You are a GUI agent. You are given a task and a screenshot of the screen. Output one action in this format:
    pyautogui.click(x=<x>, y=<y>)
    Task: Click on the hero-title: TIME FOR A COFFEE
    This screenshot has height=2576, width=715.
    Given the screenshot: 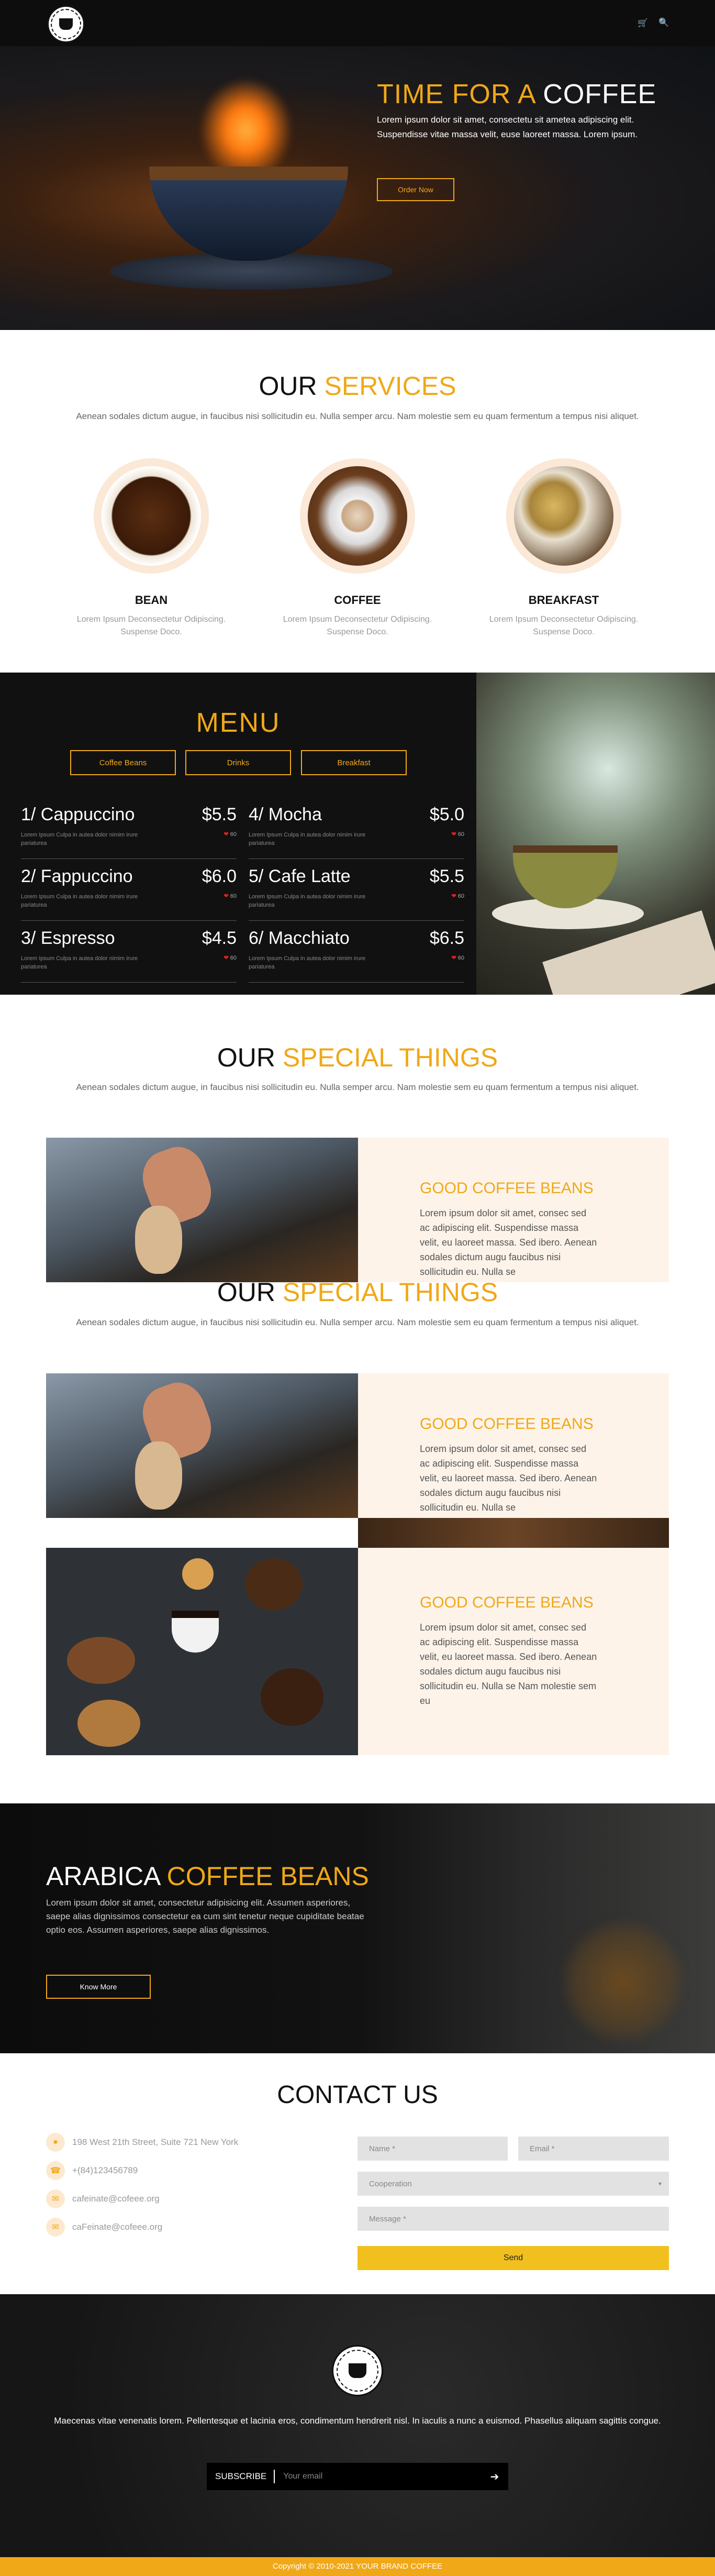 What is the action you would take?
    pyautogui.click(x=517, y=94)
    